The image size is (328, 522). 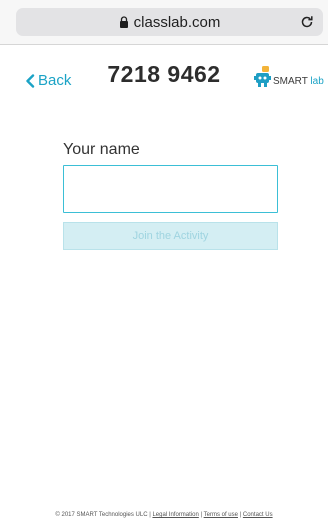 I want to click on browser-address-bar: classlab.com, so click(x=164, y=22).